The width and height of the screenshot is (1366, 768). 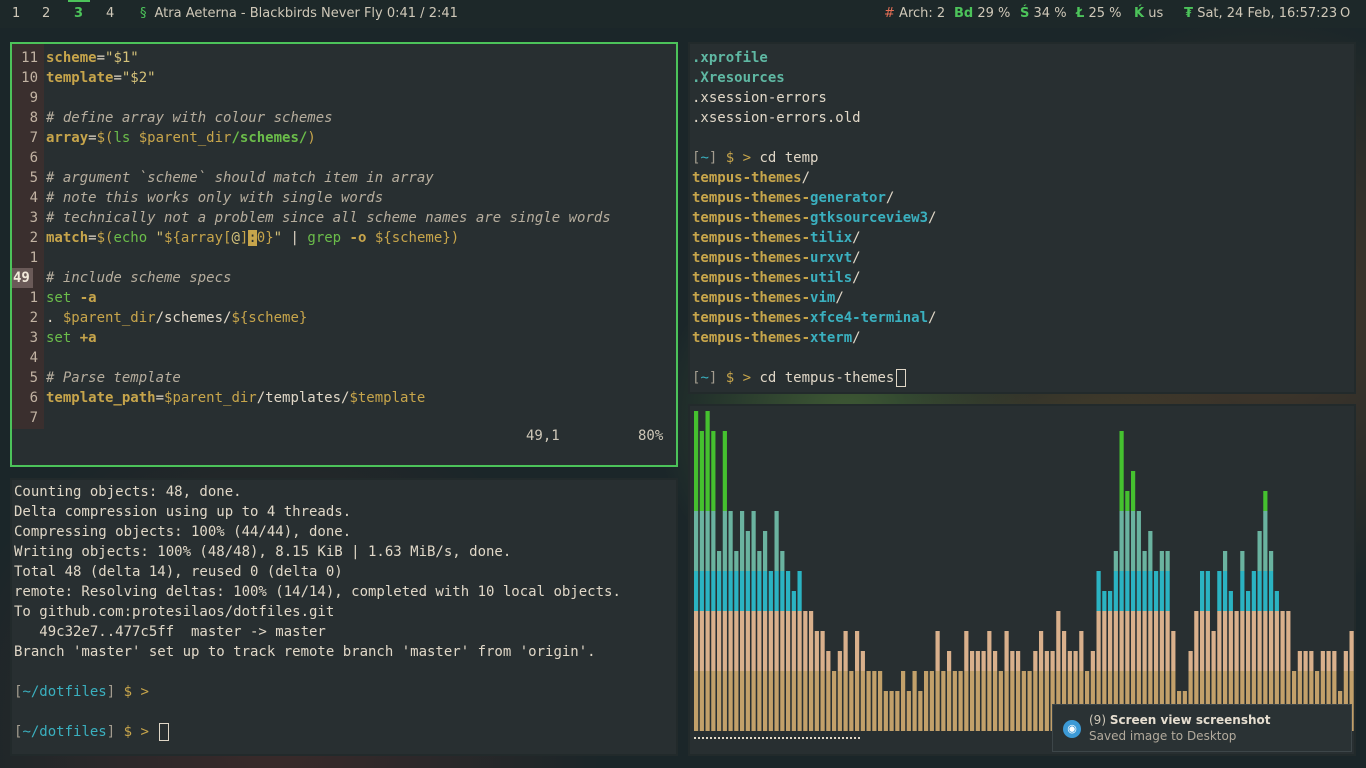 What do you see at coordinates (176, 318) in the screenshot?
I see `code-line: . $parent_dir/schemes/${scheme}` at bounding box center [176, 318].